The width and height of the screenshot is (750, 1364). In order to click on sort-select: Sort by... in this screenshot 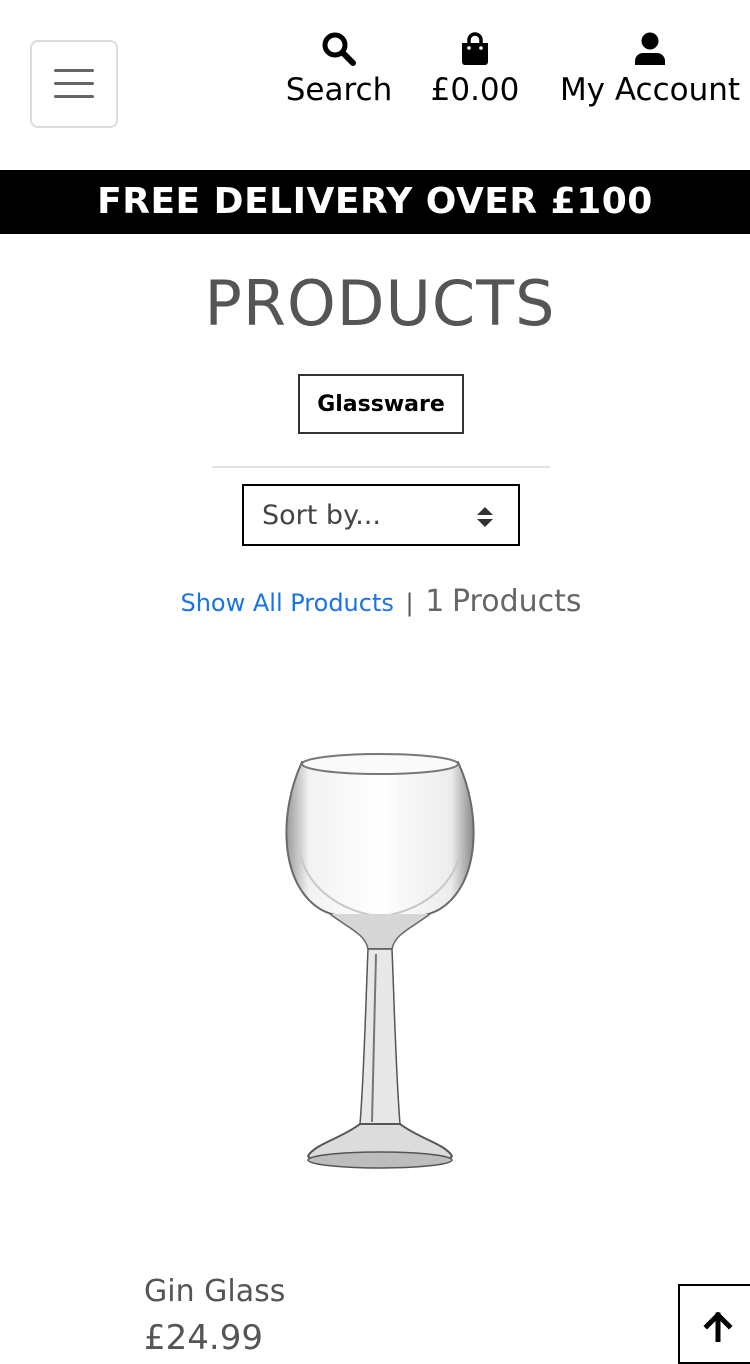, I will do `click(381, 515)`.